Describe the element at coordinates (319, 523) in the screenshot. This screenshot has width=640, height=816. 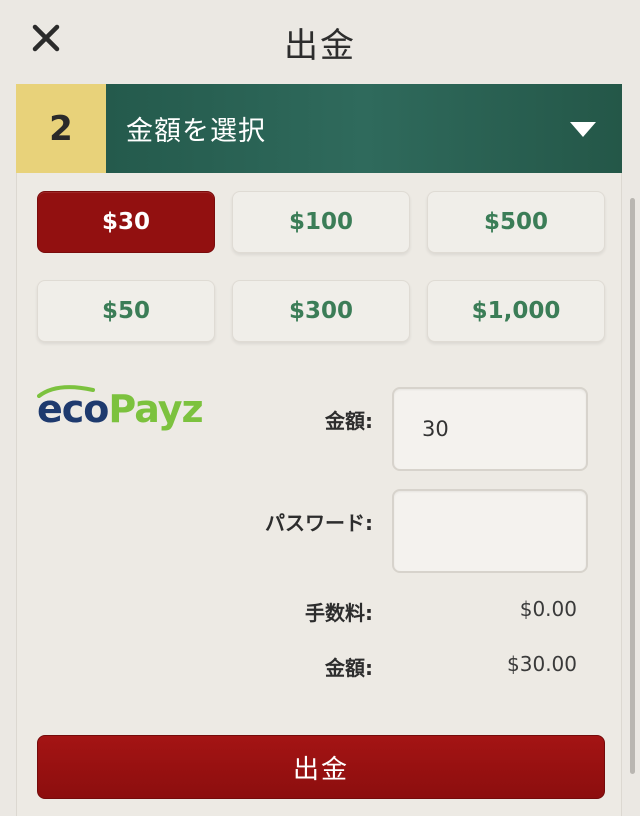
I see `password-label: パスワード:` at that location.